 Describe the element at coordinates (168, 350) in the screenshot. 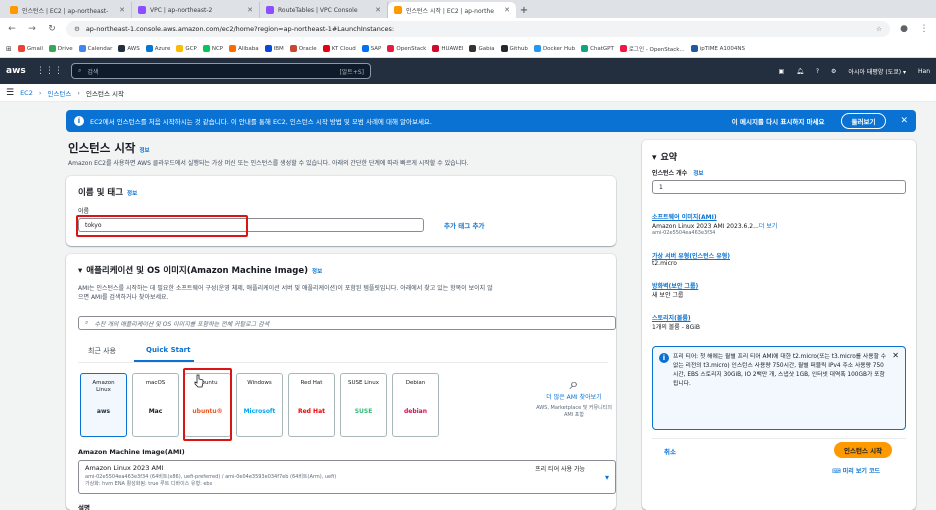

I see `tab-quick-start: Quick Start` at that location.